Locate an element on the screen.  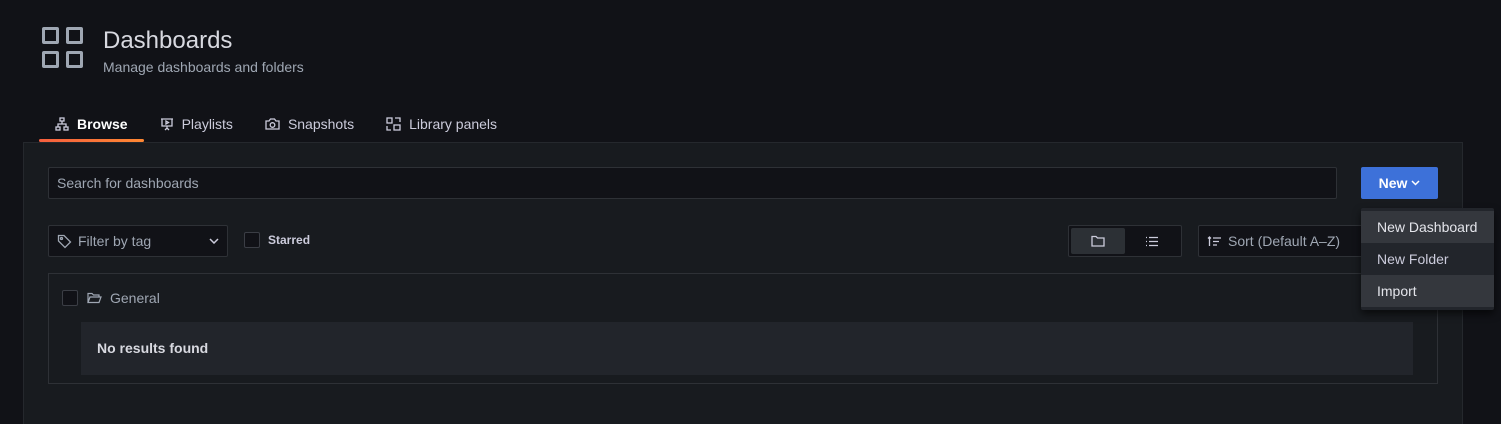
new-button-label: New is located at coordinates (1393, 183).